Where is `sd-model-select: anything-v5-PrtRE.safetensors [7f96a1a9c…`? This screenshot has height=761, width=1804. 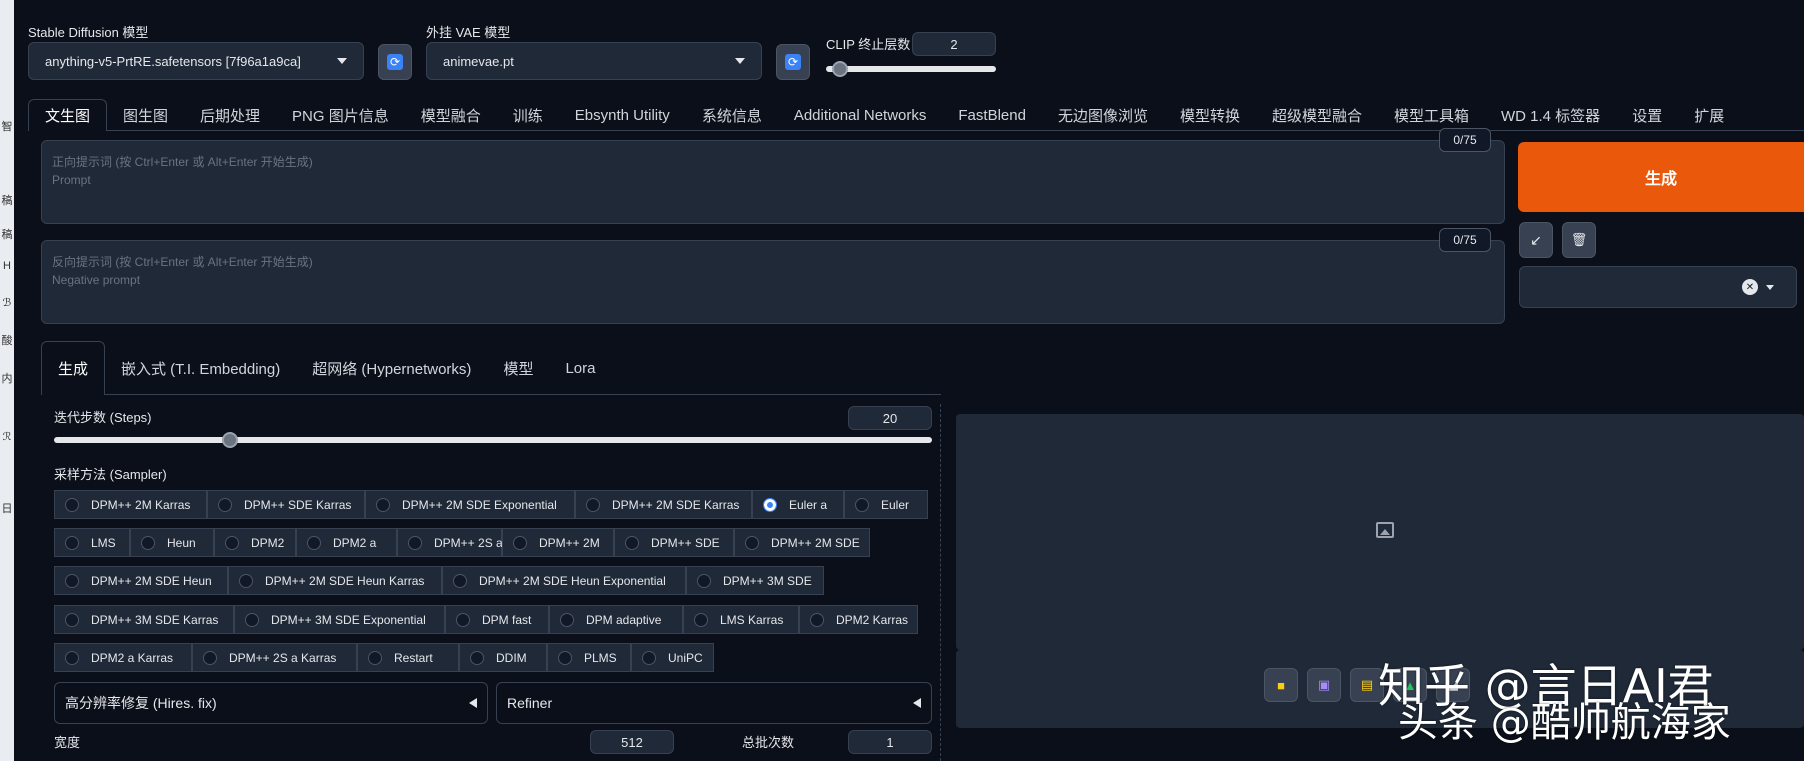
sd-model-select: anything-v5-PrtRE.safetensors [7f96a1a9c… is located at coordinates (196, 61).